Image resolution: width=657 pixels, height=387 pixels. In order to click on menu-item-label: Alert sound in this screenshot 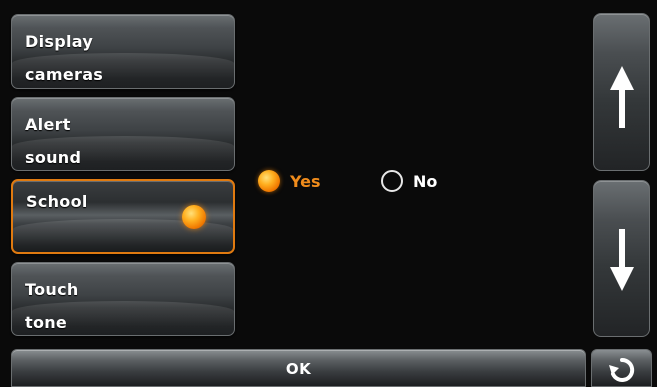, I will do `click(53, 141)`.